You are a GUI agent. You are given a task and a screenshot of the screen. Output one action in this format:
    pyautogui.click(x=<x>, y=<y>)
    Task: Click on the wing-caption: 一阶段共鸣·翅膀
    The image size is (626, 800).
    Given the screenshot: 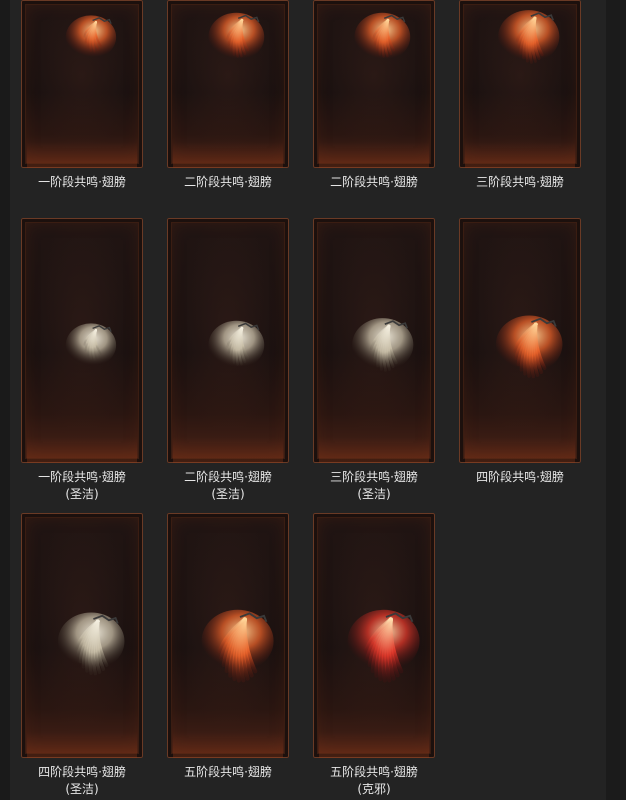 What is the action you would take?
    pyautogui.click(x=82, y=182)
    